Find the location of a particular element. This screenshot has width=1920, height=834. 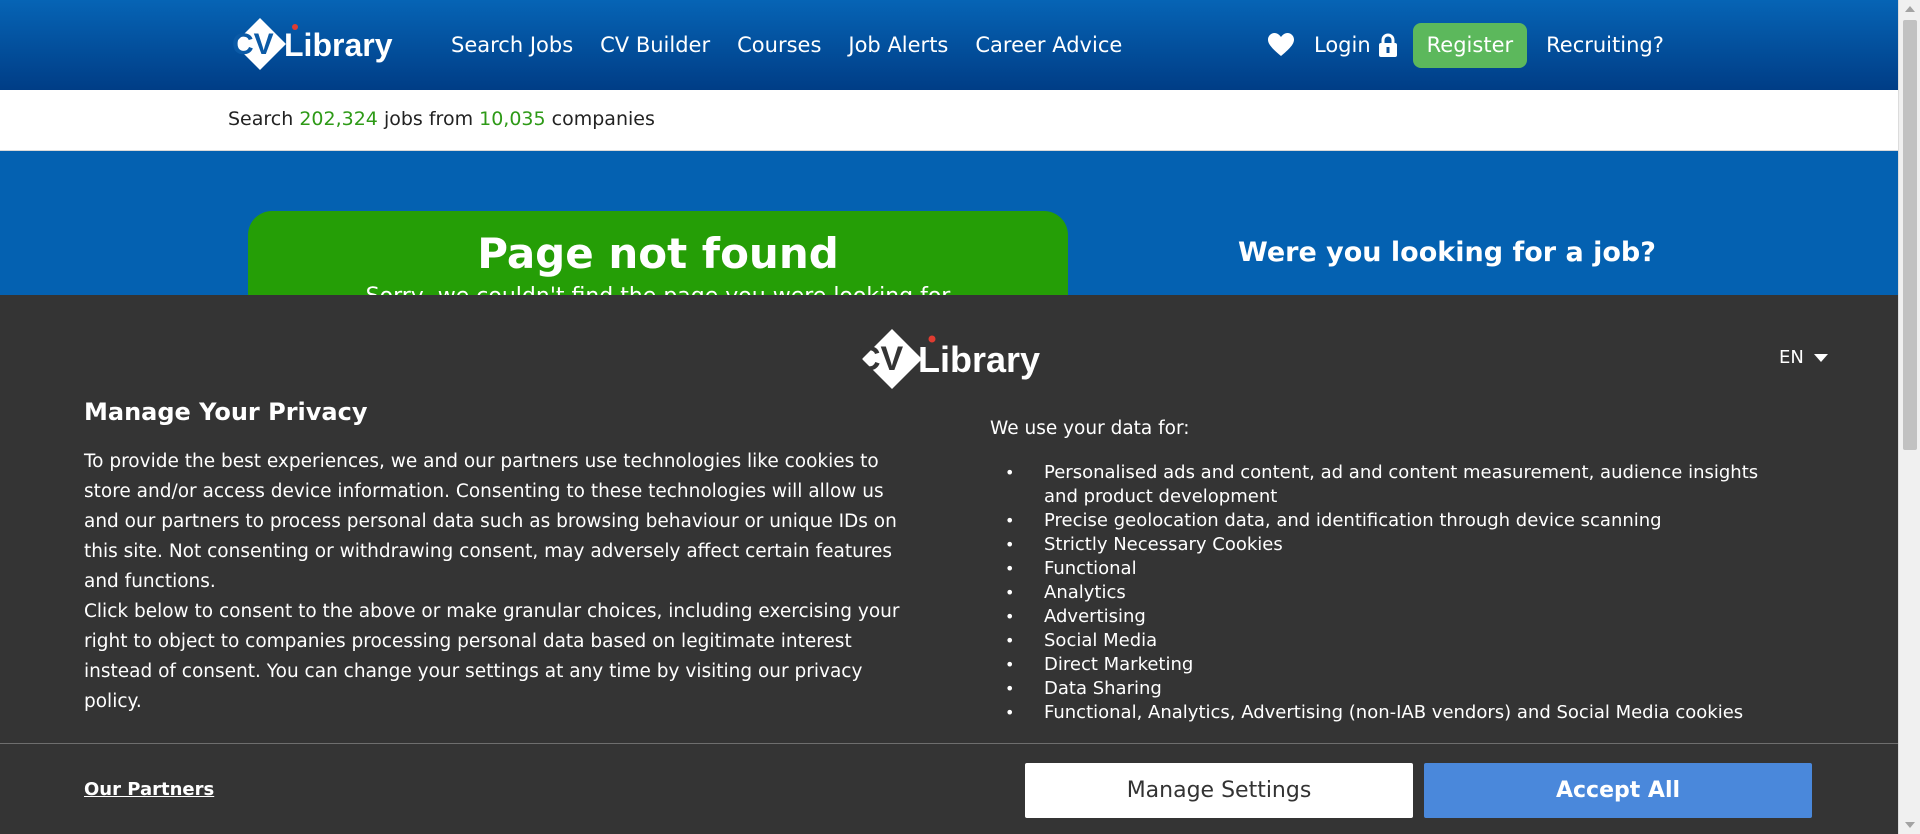

recruiting-link: Recruiting? is located at coordinates (1605, 45).